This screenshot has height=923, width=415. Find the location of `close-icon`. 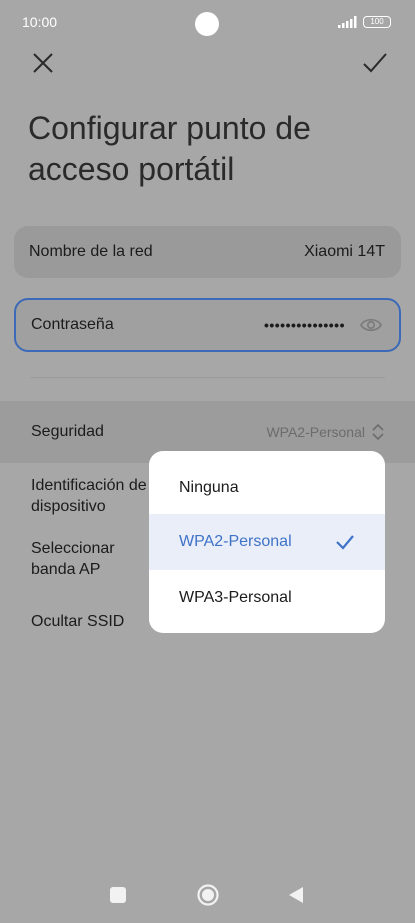

close-icon is located at coordinates (43, 63).